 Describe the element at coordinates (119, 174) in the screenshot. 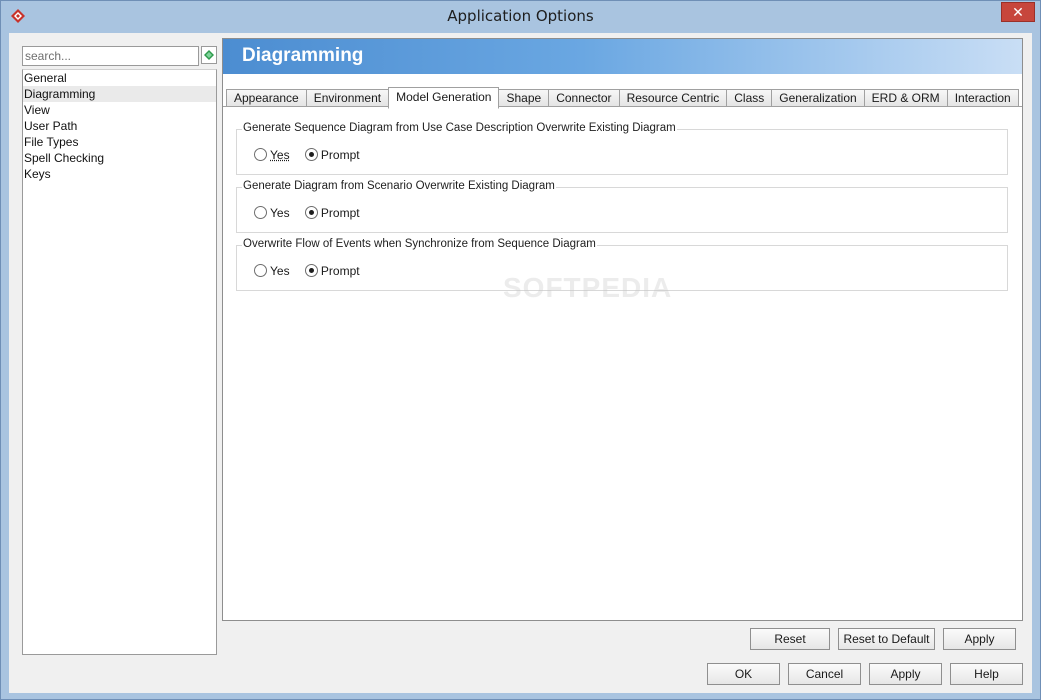

I see `tree-item-keys: Keys` at that location.